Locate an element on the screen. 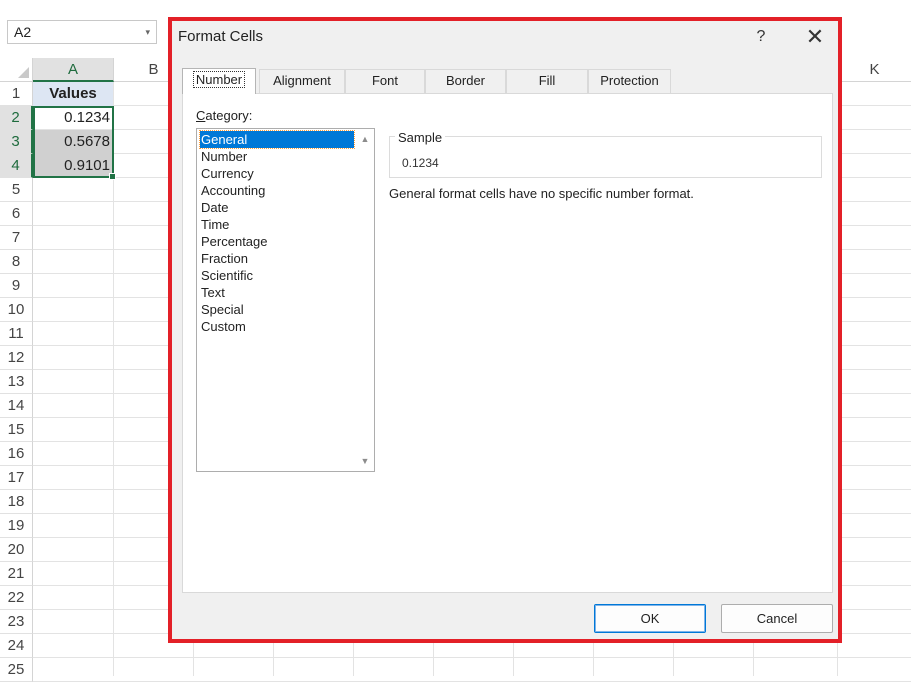  close-icon: ✕ is located at coordinates (815, 37).